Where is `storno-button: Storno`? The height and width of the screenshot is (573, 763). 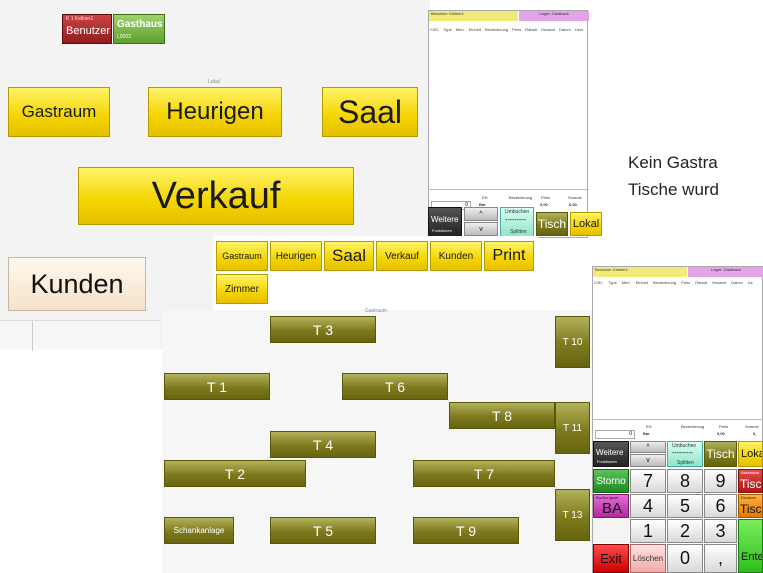
storno-button: Storno is located at coordinates (611, 481).